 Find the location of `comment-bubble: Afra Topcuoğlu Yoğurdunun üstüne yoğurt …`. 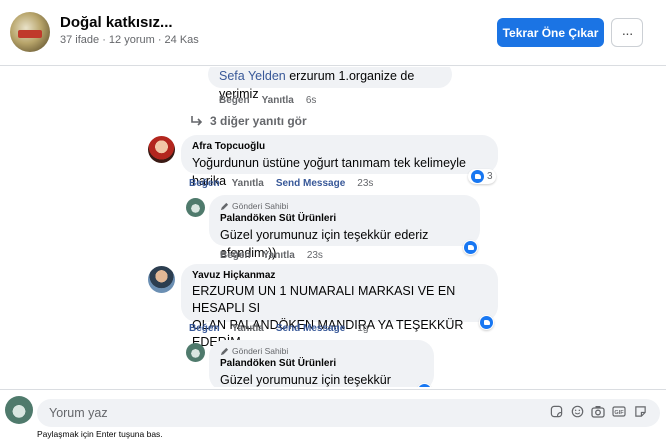

comment-bubble: Afra Topcuoğlu Yoğurdunun üstüne yoğurt … is located at coordinates (339, 161).